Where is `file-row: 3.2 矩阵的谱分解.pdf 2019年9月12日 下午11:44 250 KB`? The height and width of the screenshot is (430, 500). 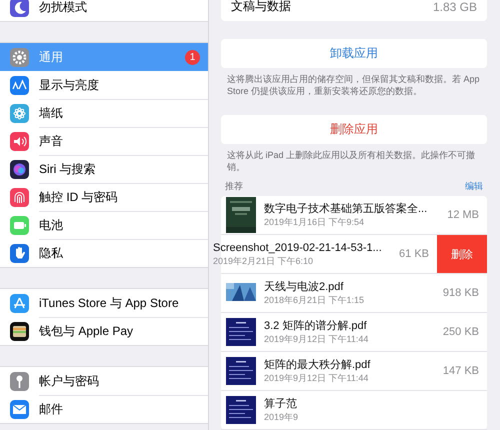 file-row: 3.2 矩阵的谱分解.pdf 2019年9月12日 下午11:44 250 KB is located at coordinates (354, 332).